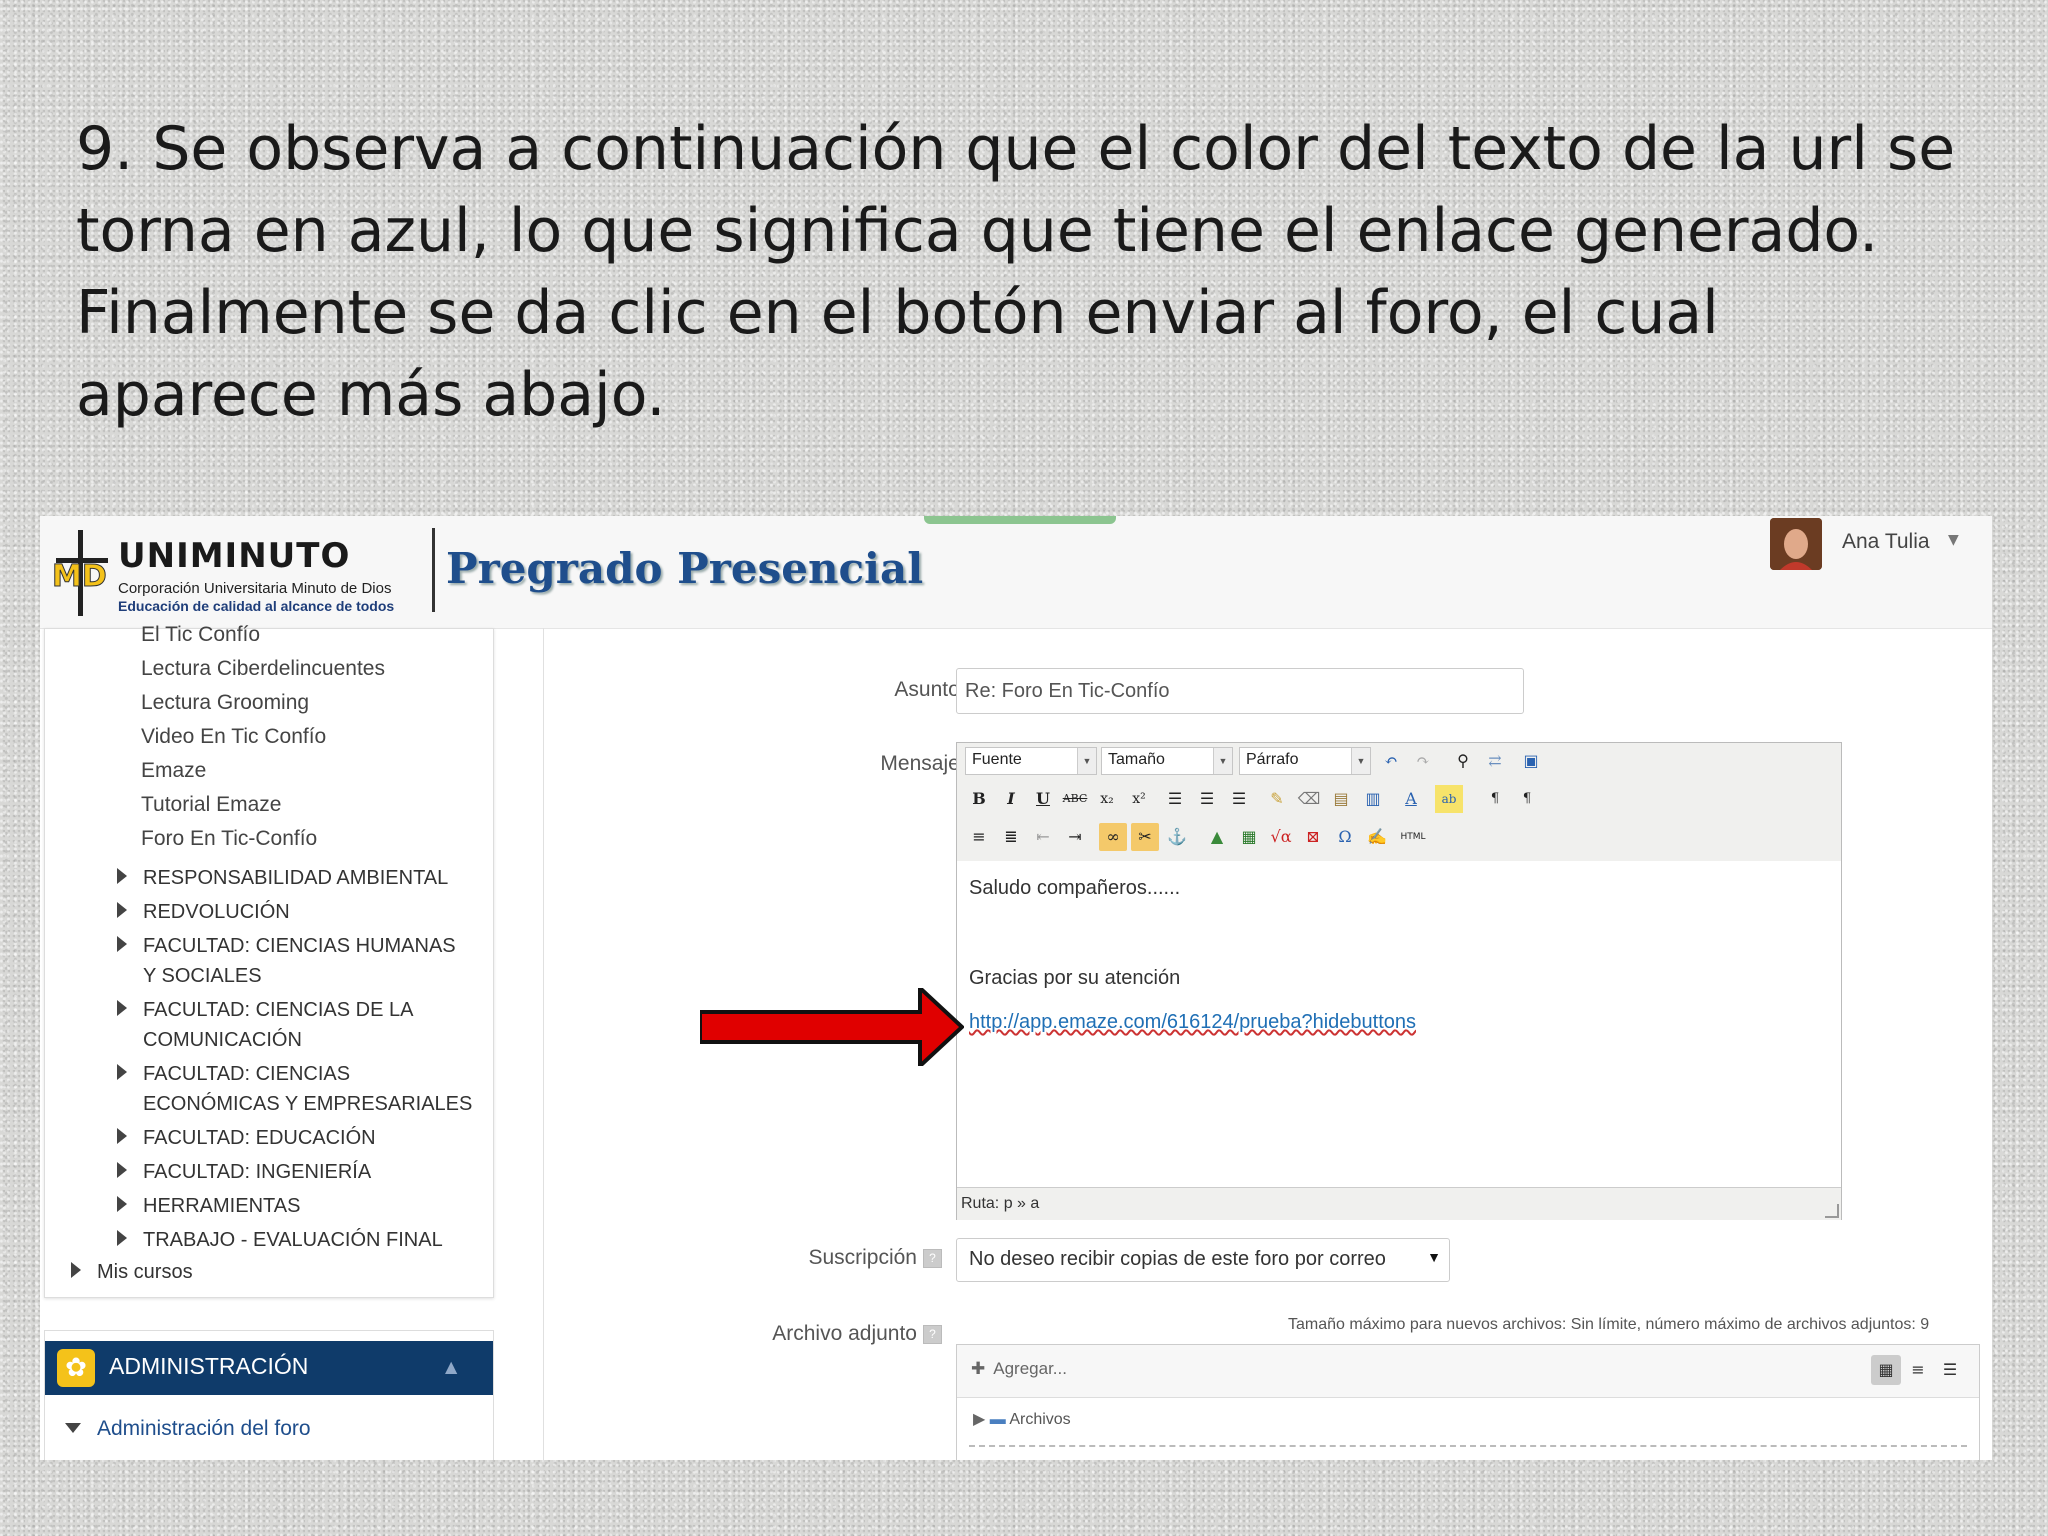 This screenshot has height=1536, width=2048. I want to click on tree-view-icon: ☰, so click(1950, 1370).